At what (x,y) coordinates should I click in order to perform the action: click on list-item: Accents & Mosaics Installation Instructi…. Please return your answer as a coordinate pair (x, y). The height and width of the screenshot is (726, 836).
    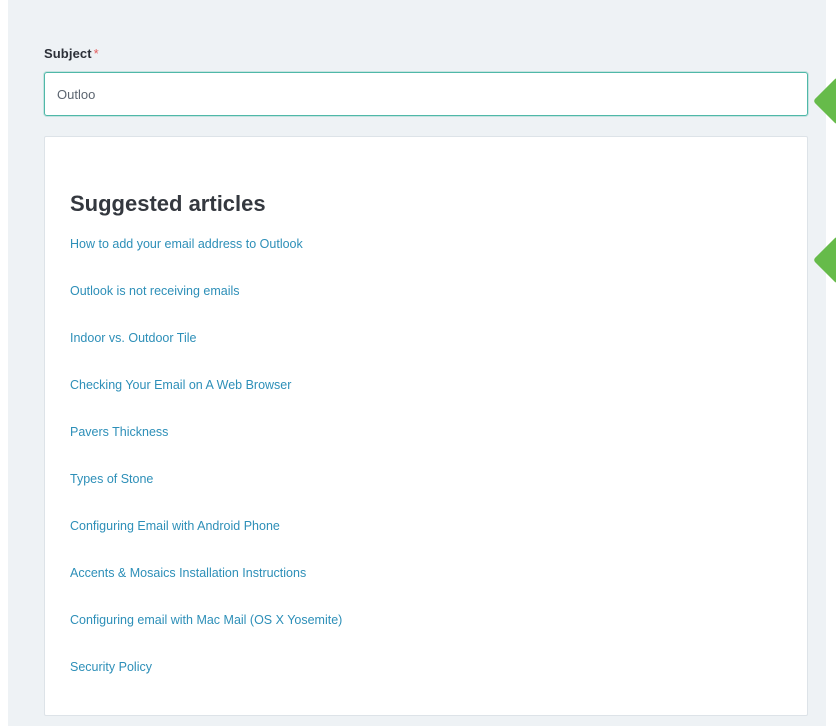
    Looking at the image, I should click on (206, 586).